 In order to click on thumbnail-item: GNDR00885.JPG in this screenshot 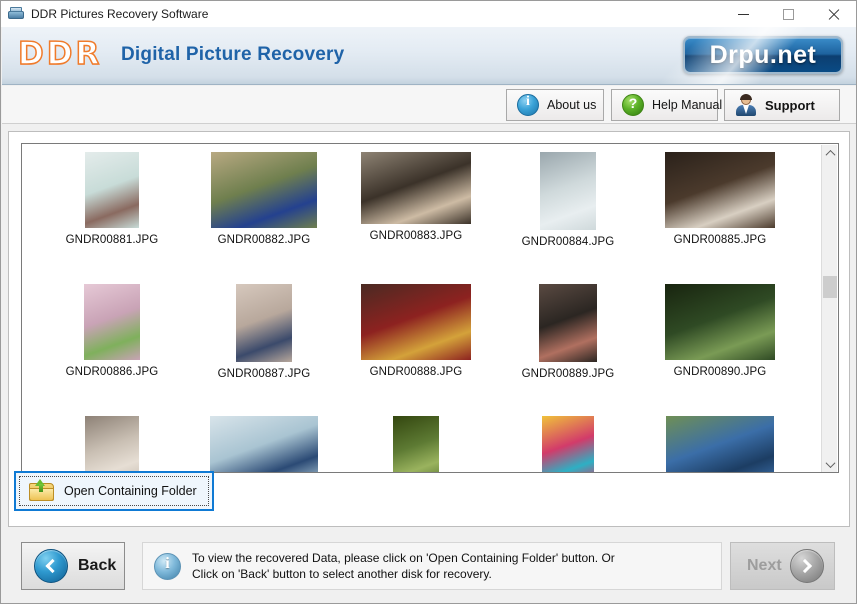, I will do `click(720, 214)`.